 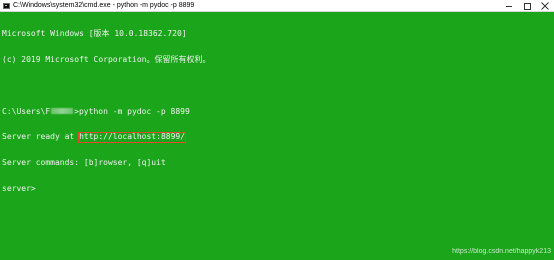 I want to click on server-prompt: server>, so click(x=19, y=188).